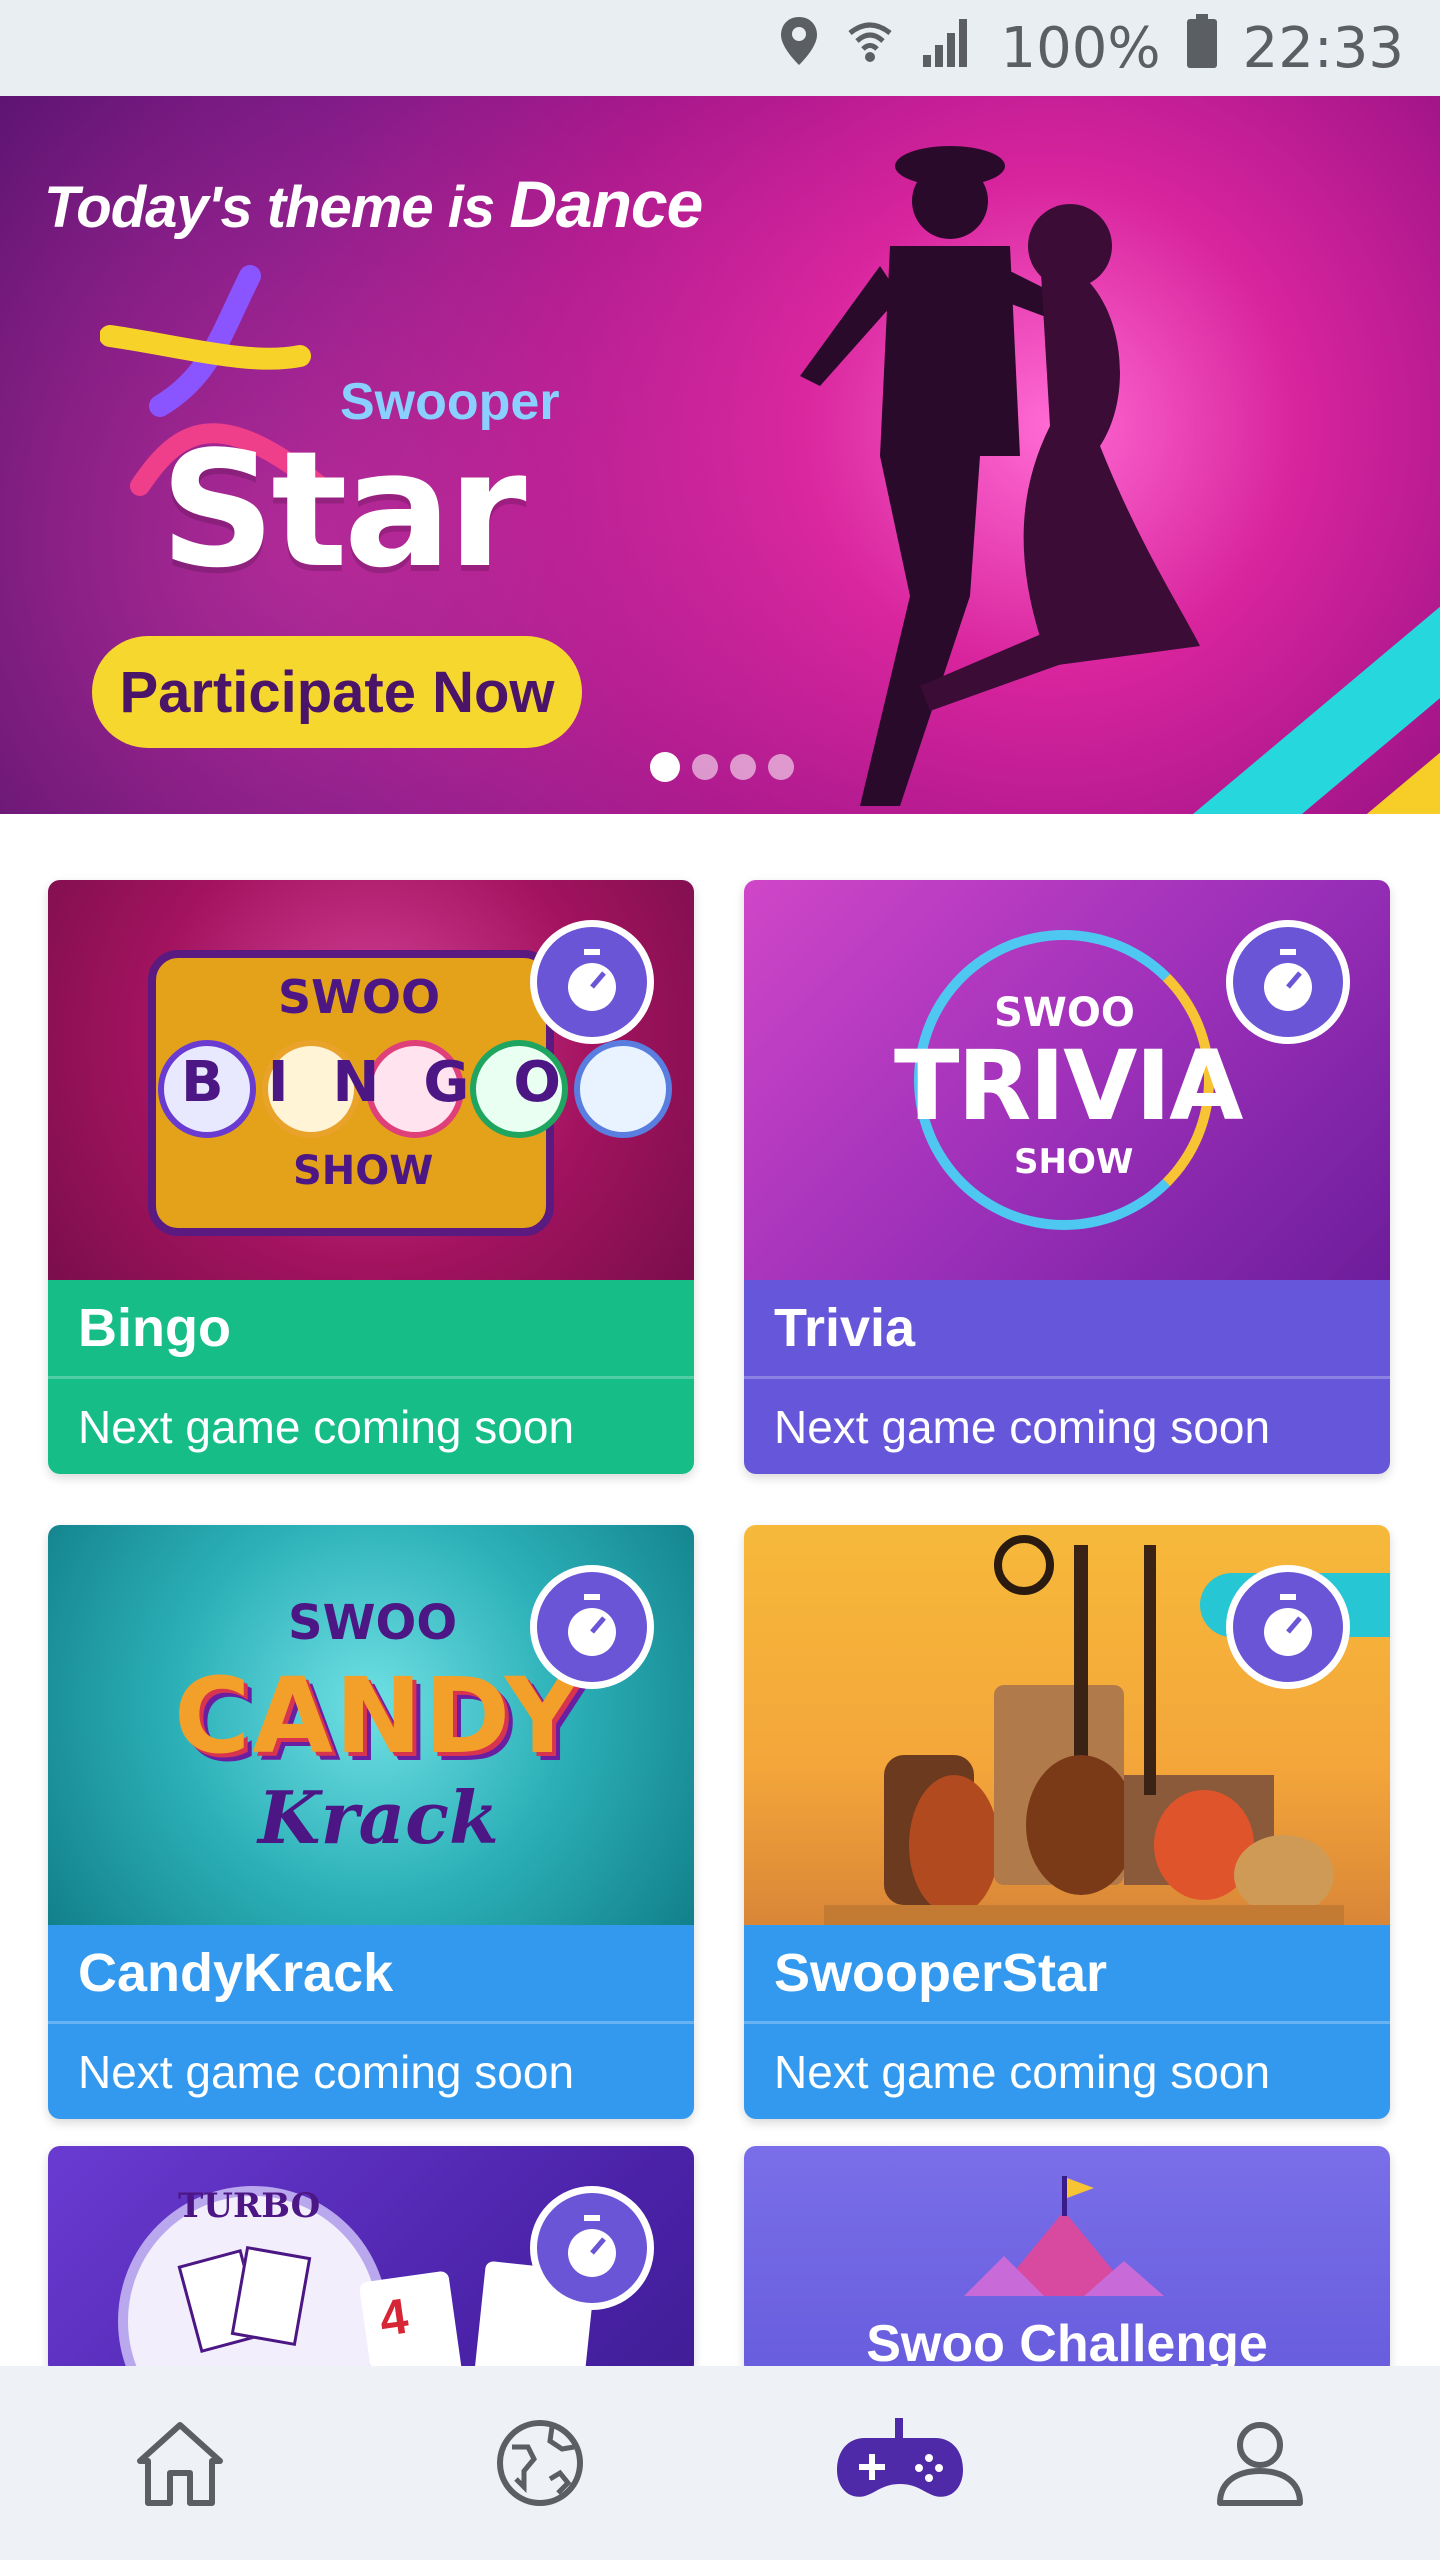 The height and width of the screenshot is (2560, 1440). Describe the element at coordinates (1067, 1973) in the screenshot. I see `game-title: SwooperStar` at that location.